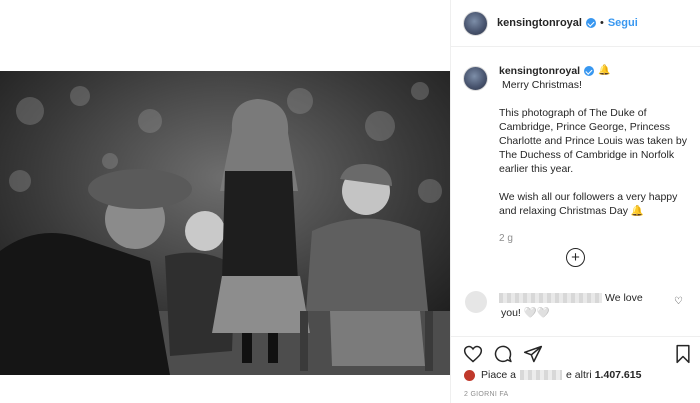 The height and width of the screenshot is (403, 700). Describe the element at coordinates (594, 239) in the screenshot. I see `caption-timestamp: 2 g` at that location.